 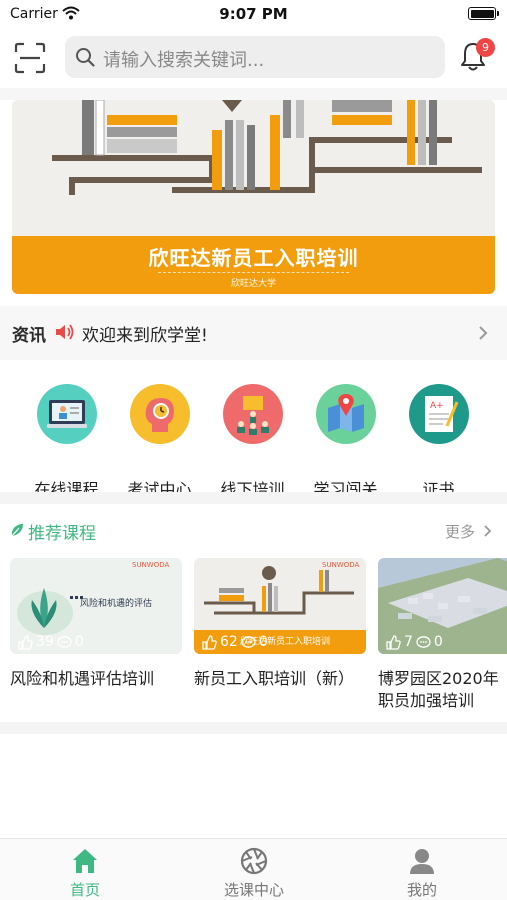 What do you see at coordinates (84, 890) in the screenshot?
I see `tab-label: 首页` at bounding box center [84, 890].